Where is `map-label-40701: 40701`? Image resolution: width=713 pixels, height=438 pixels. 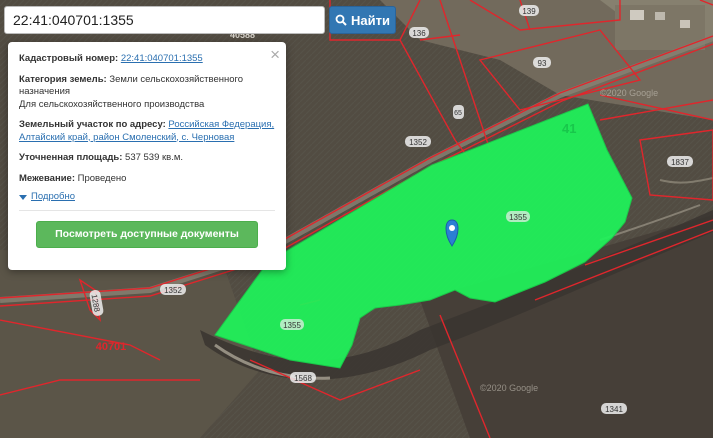 map-label-40701: 40701 is located at coordinates (111, 347).